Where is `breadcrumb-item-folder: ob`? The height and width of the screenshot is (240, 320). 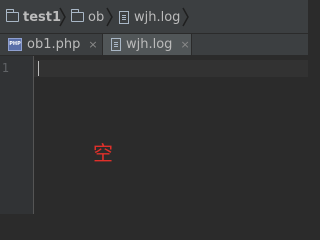 breadcrumb-item-folder: ob is located at coordinates (87, 17).